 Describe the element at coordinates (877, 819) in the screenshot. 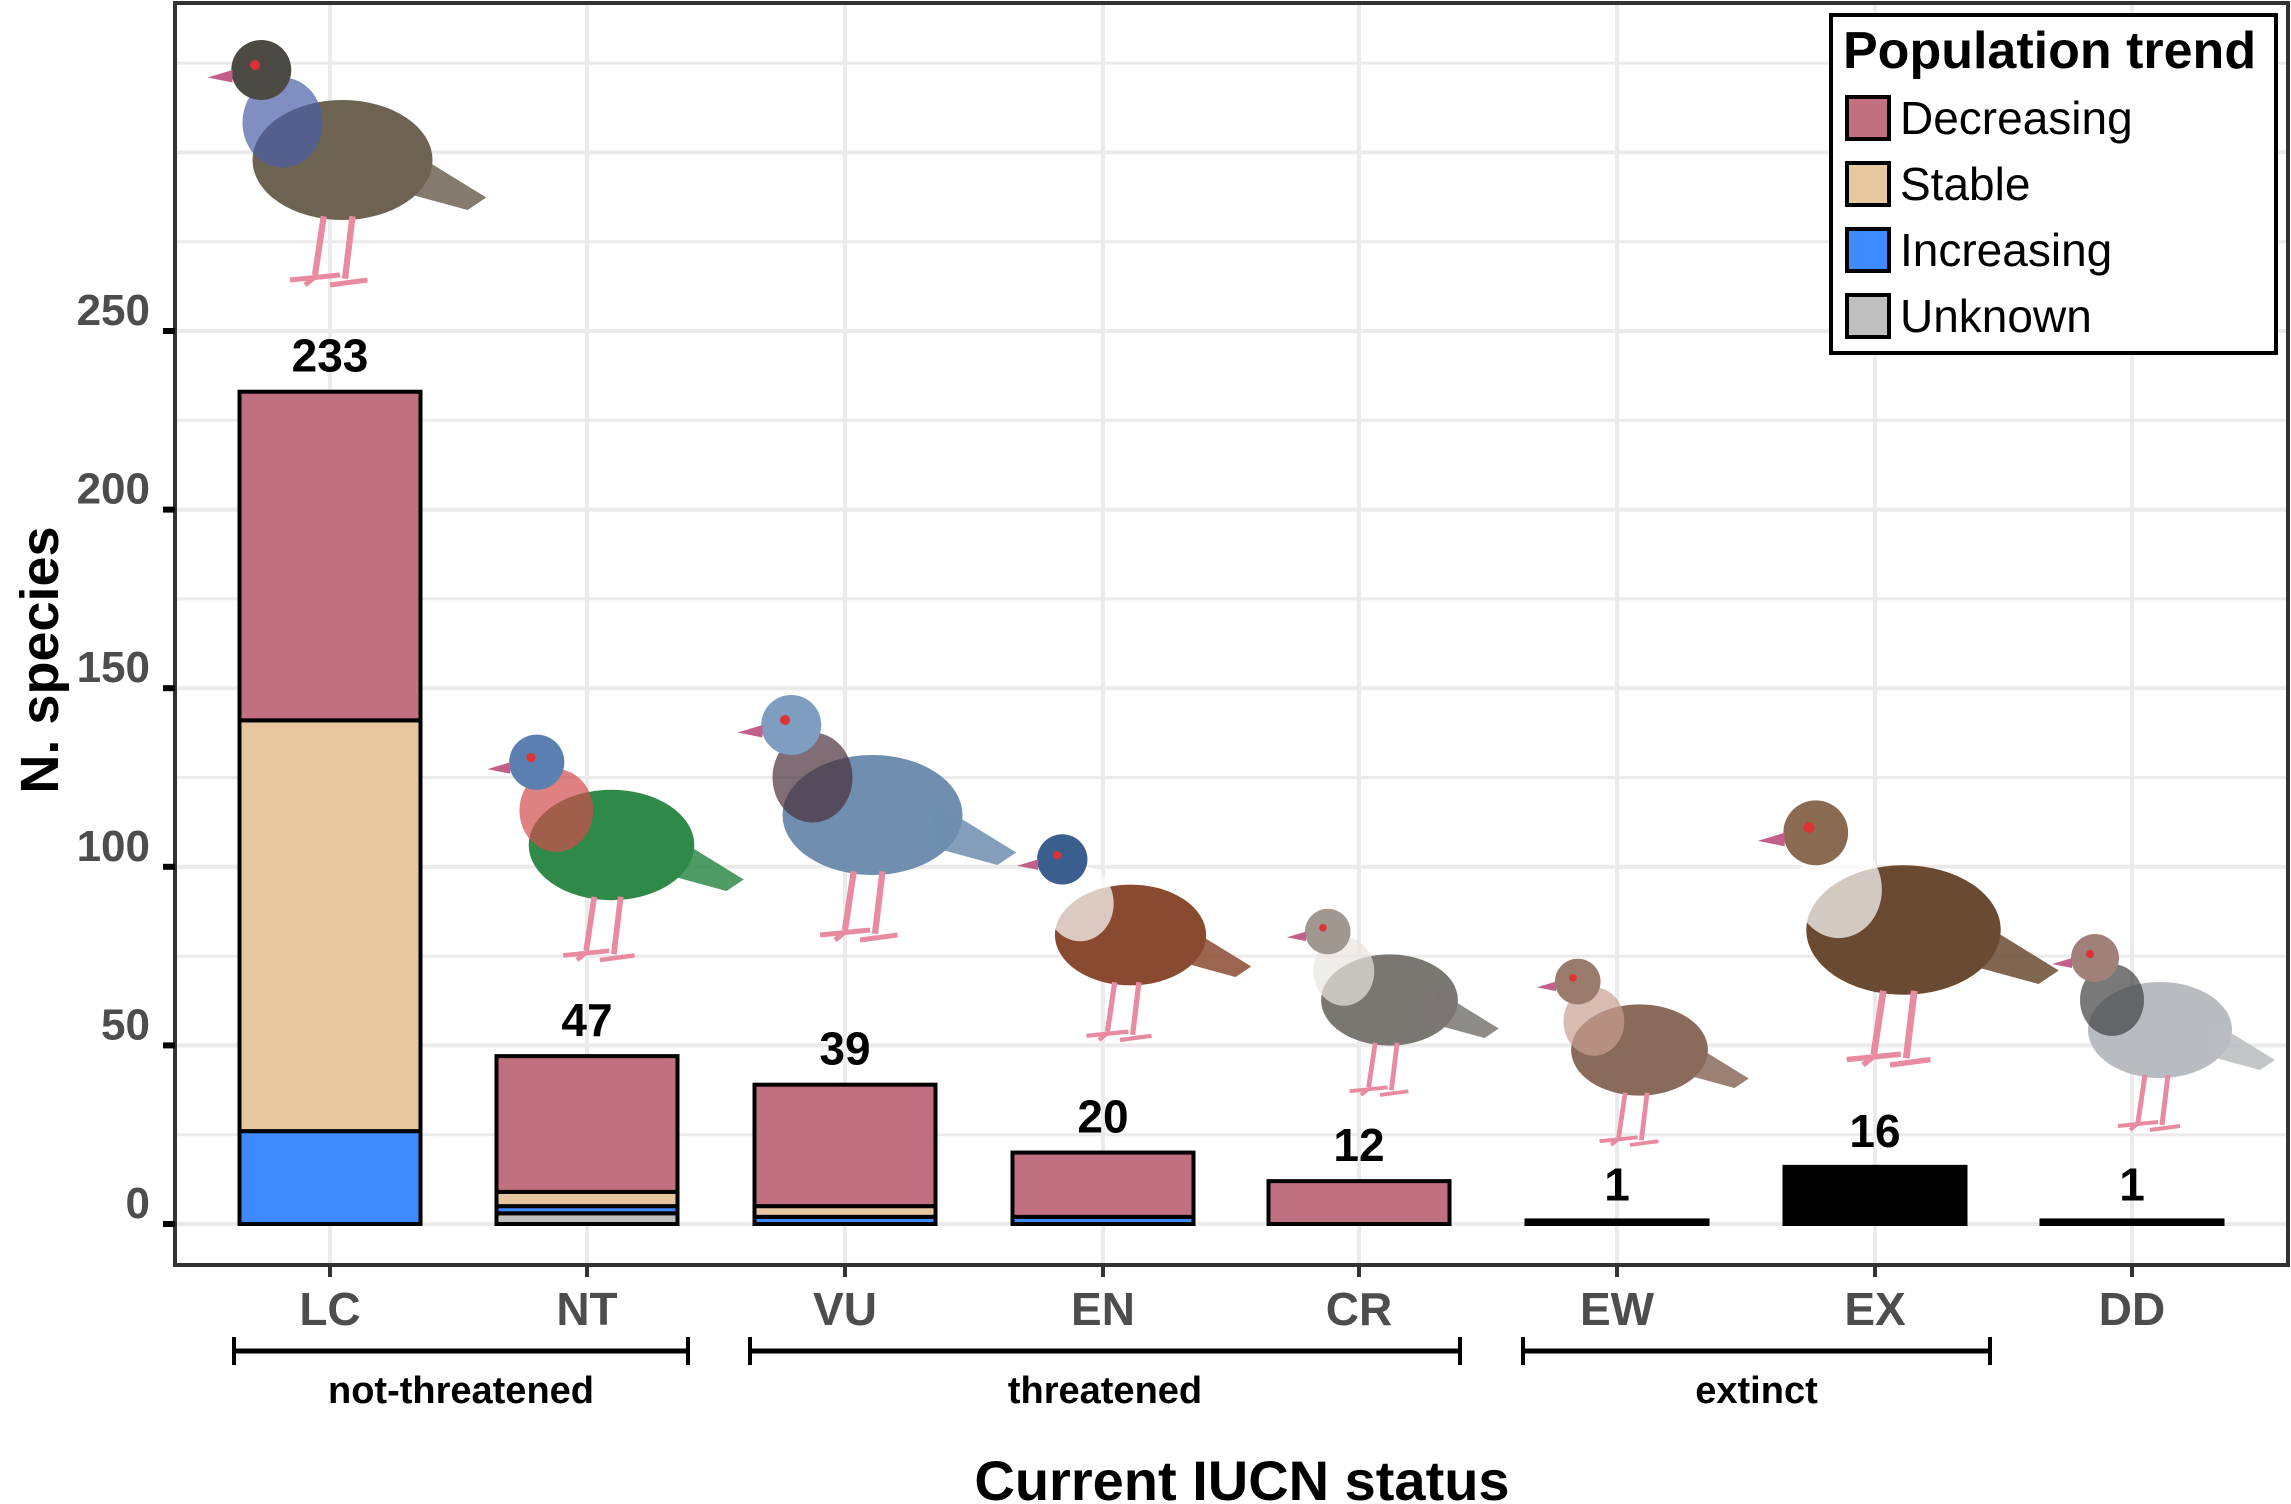

I see `bird-icon-vu` at that location.